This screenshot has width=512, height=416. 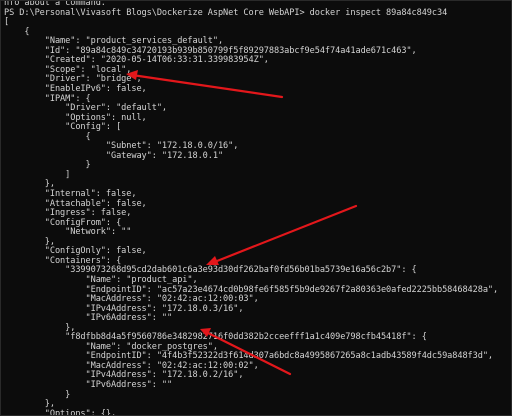 I want to click on terminal-line: "EnableIPv6": false,, so click(x=75, y=88).